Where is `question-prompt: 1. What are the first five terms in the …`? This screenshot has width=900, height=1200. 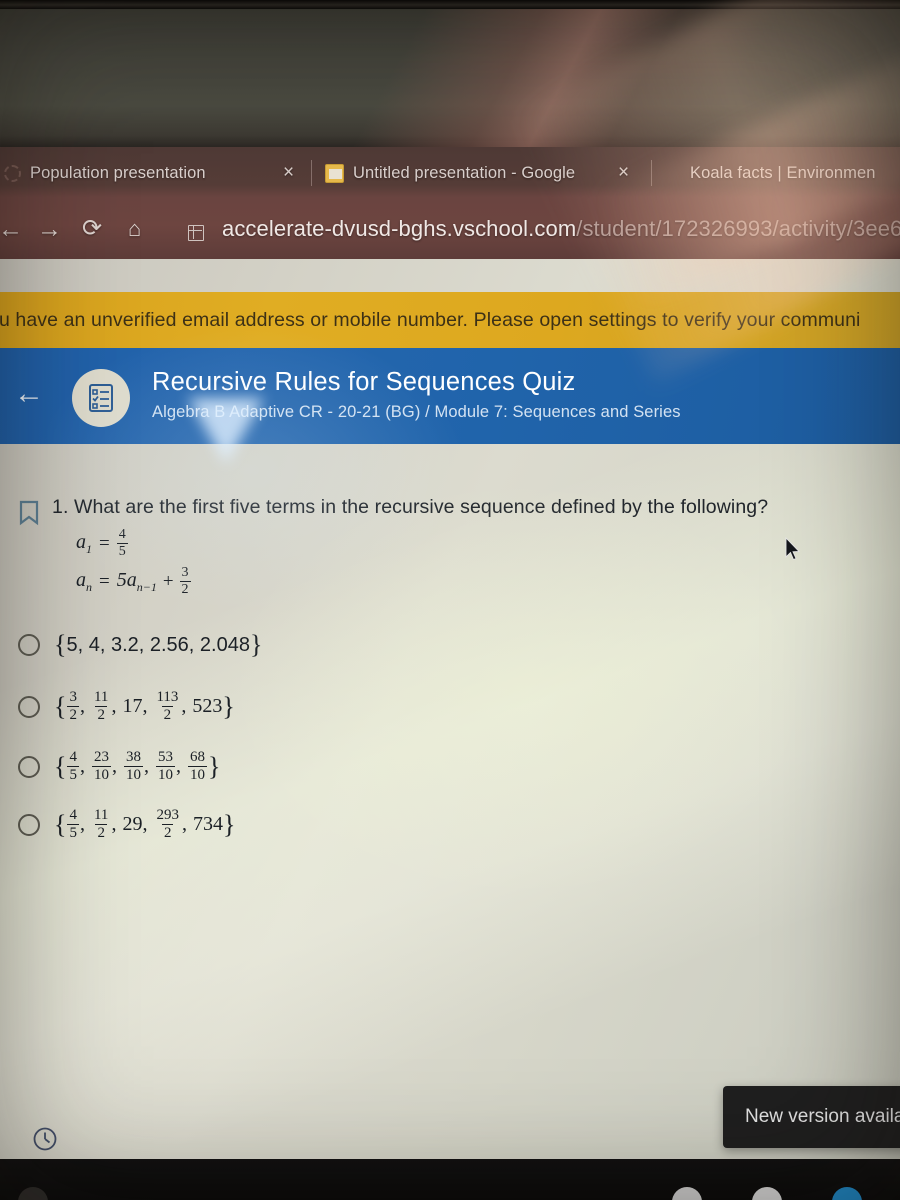
question-prompt: 1. What are the first five terms in the … is located at coordinates (410, 507).